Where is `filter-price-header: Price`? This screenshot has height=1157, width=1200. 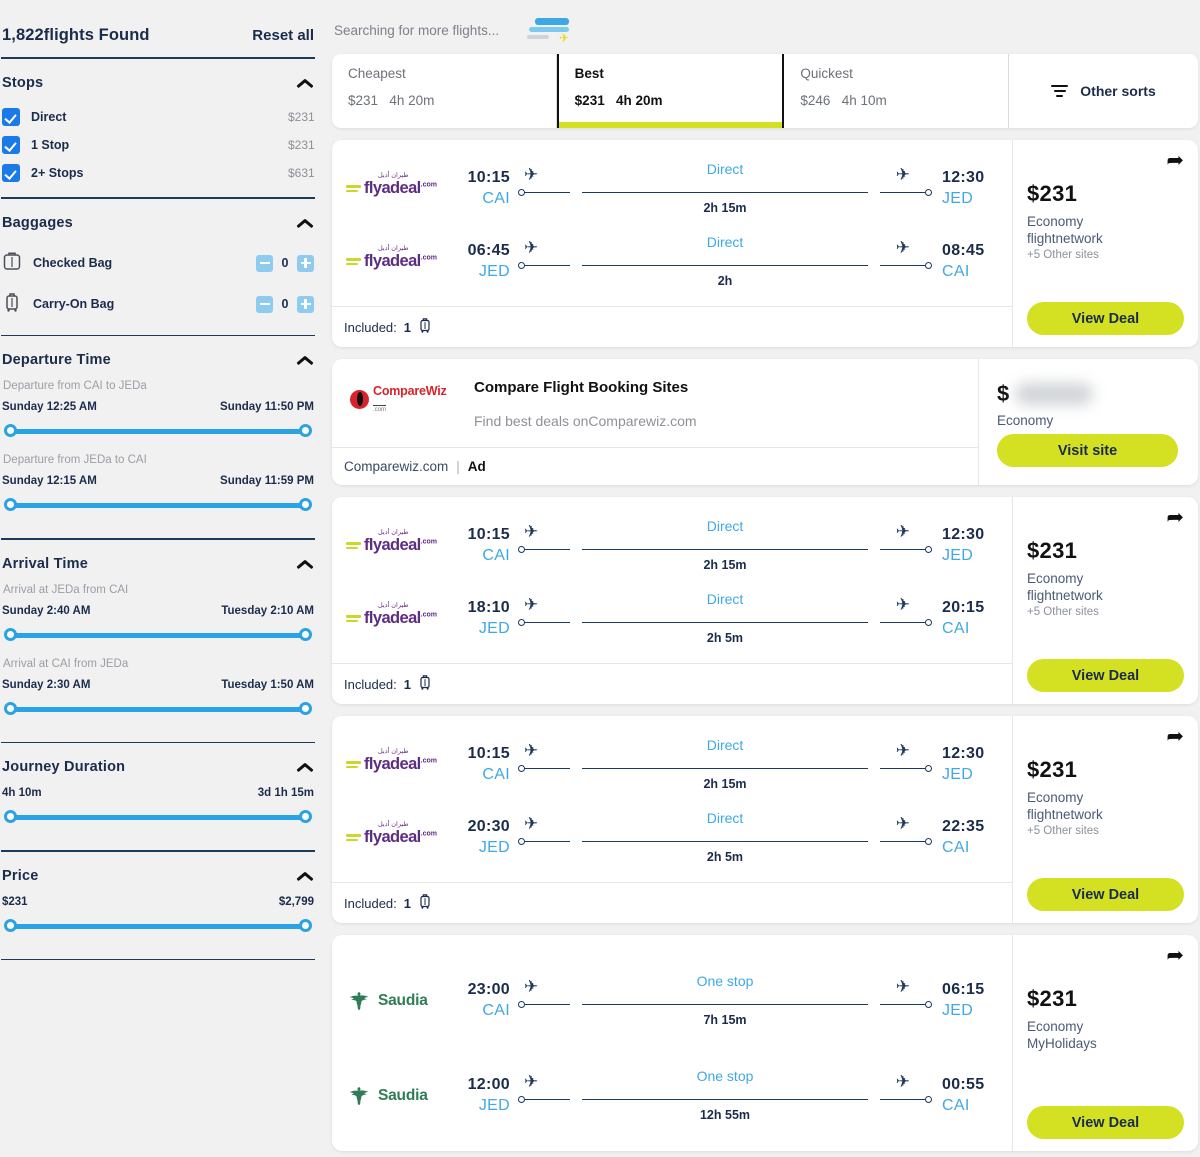
filter-price-header: Price is located at coordinates (158, 876).